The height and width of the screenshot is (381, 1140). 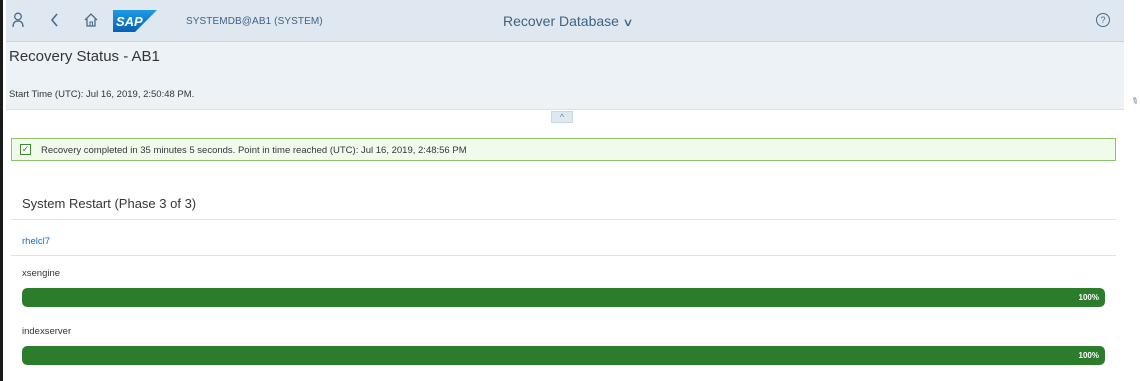 I want to click on app-title-menu: Recover Database ∨, so click(x=568, y=21).